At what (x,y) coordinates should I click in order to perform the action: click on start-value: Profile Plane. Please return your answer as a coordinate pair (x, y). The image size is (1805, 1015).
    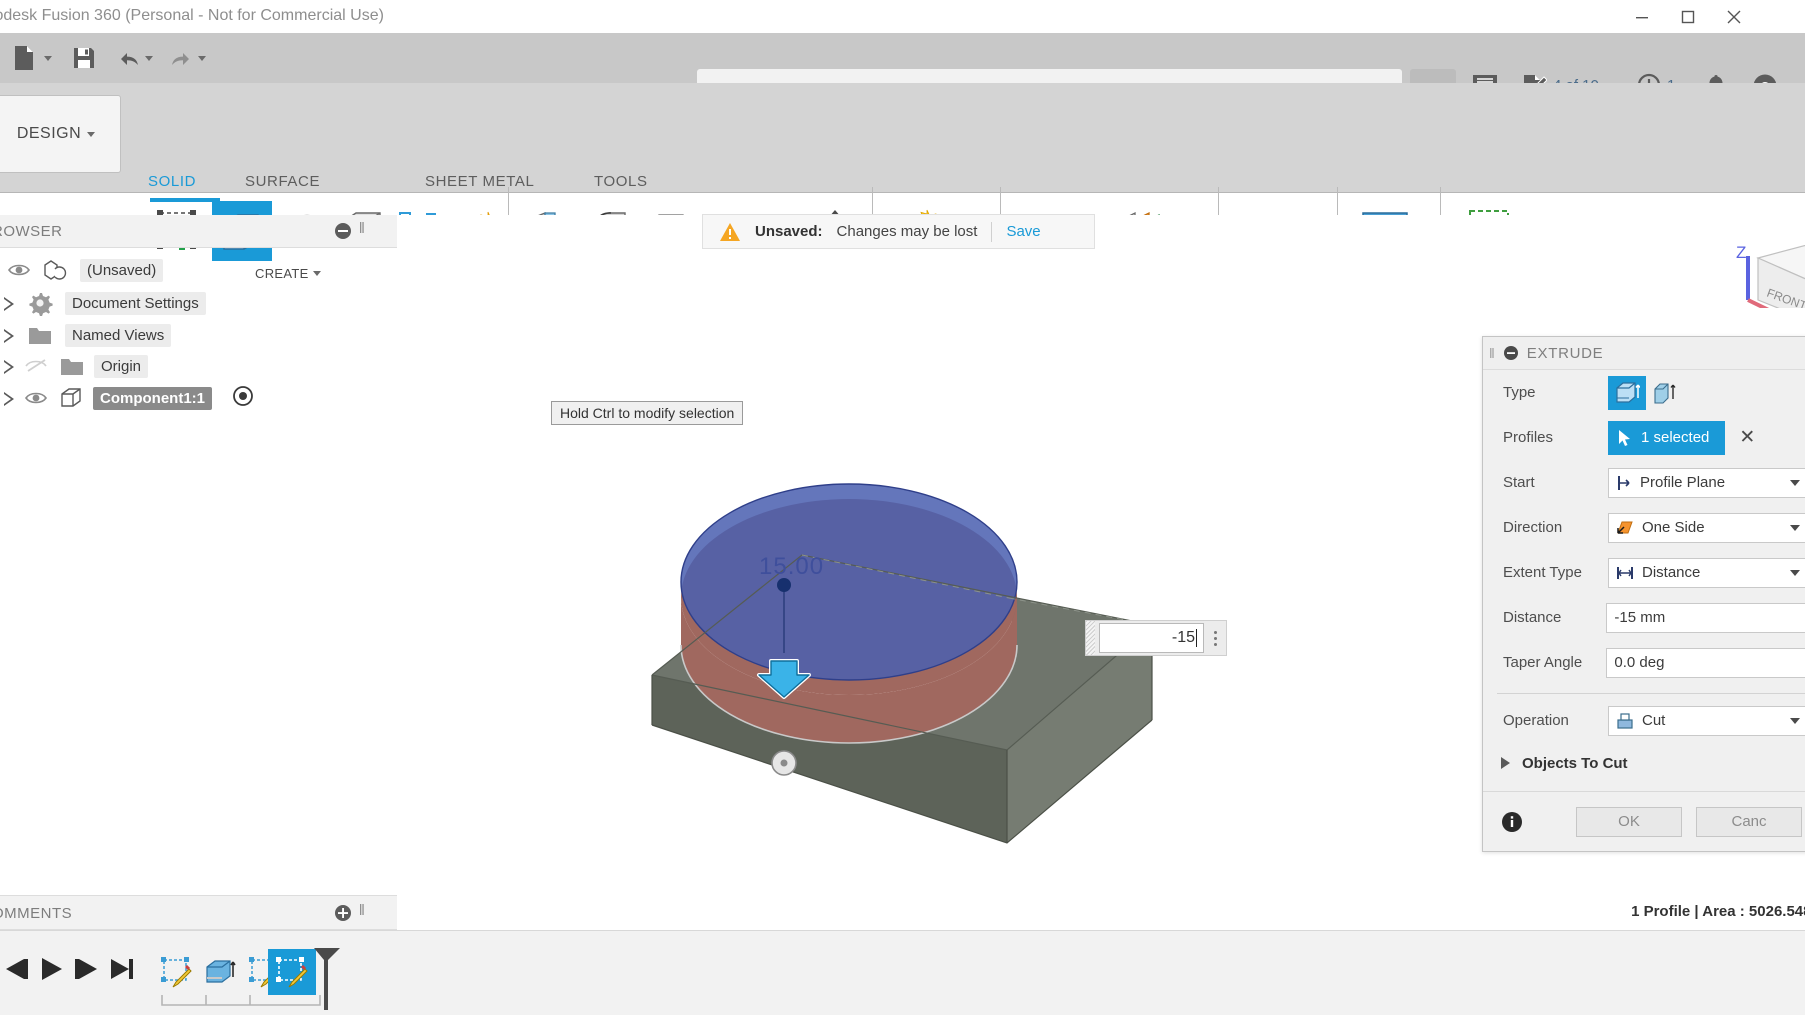
    Looking at the image, I should click on (1683, 482).